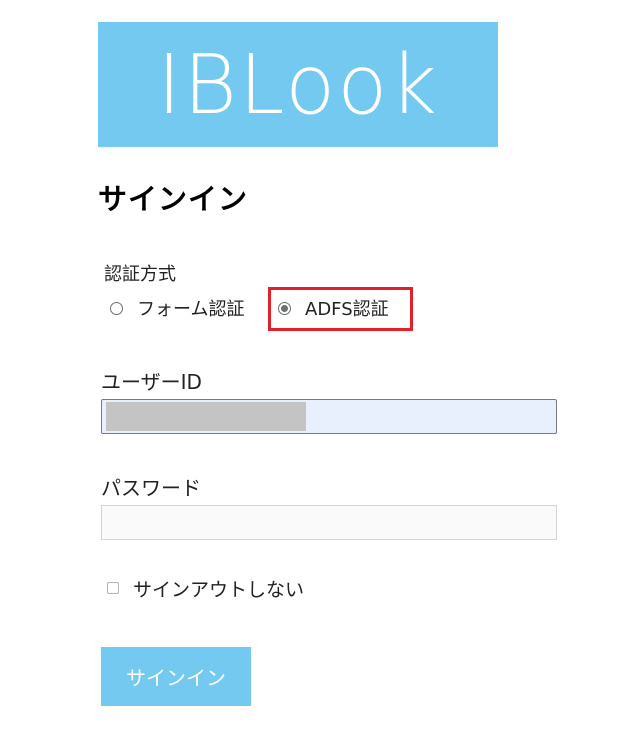 The height and width of the screenshot is (729, 628). I want to click on radio-form-auth: フォーム認証, so click(177, 308).